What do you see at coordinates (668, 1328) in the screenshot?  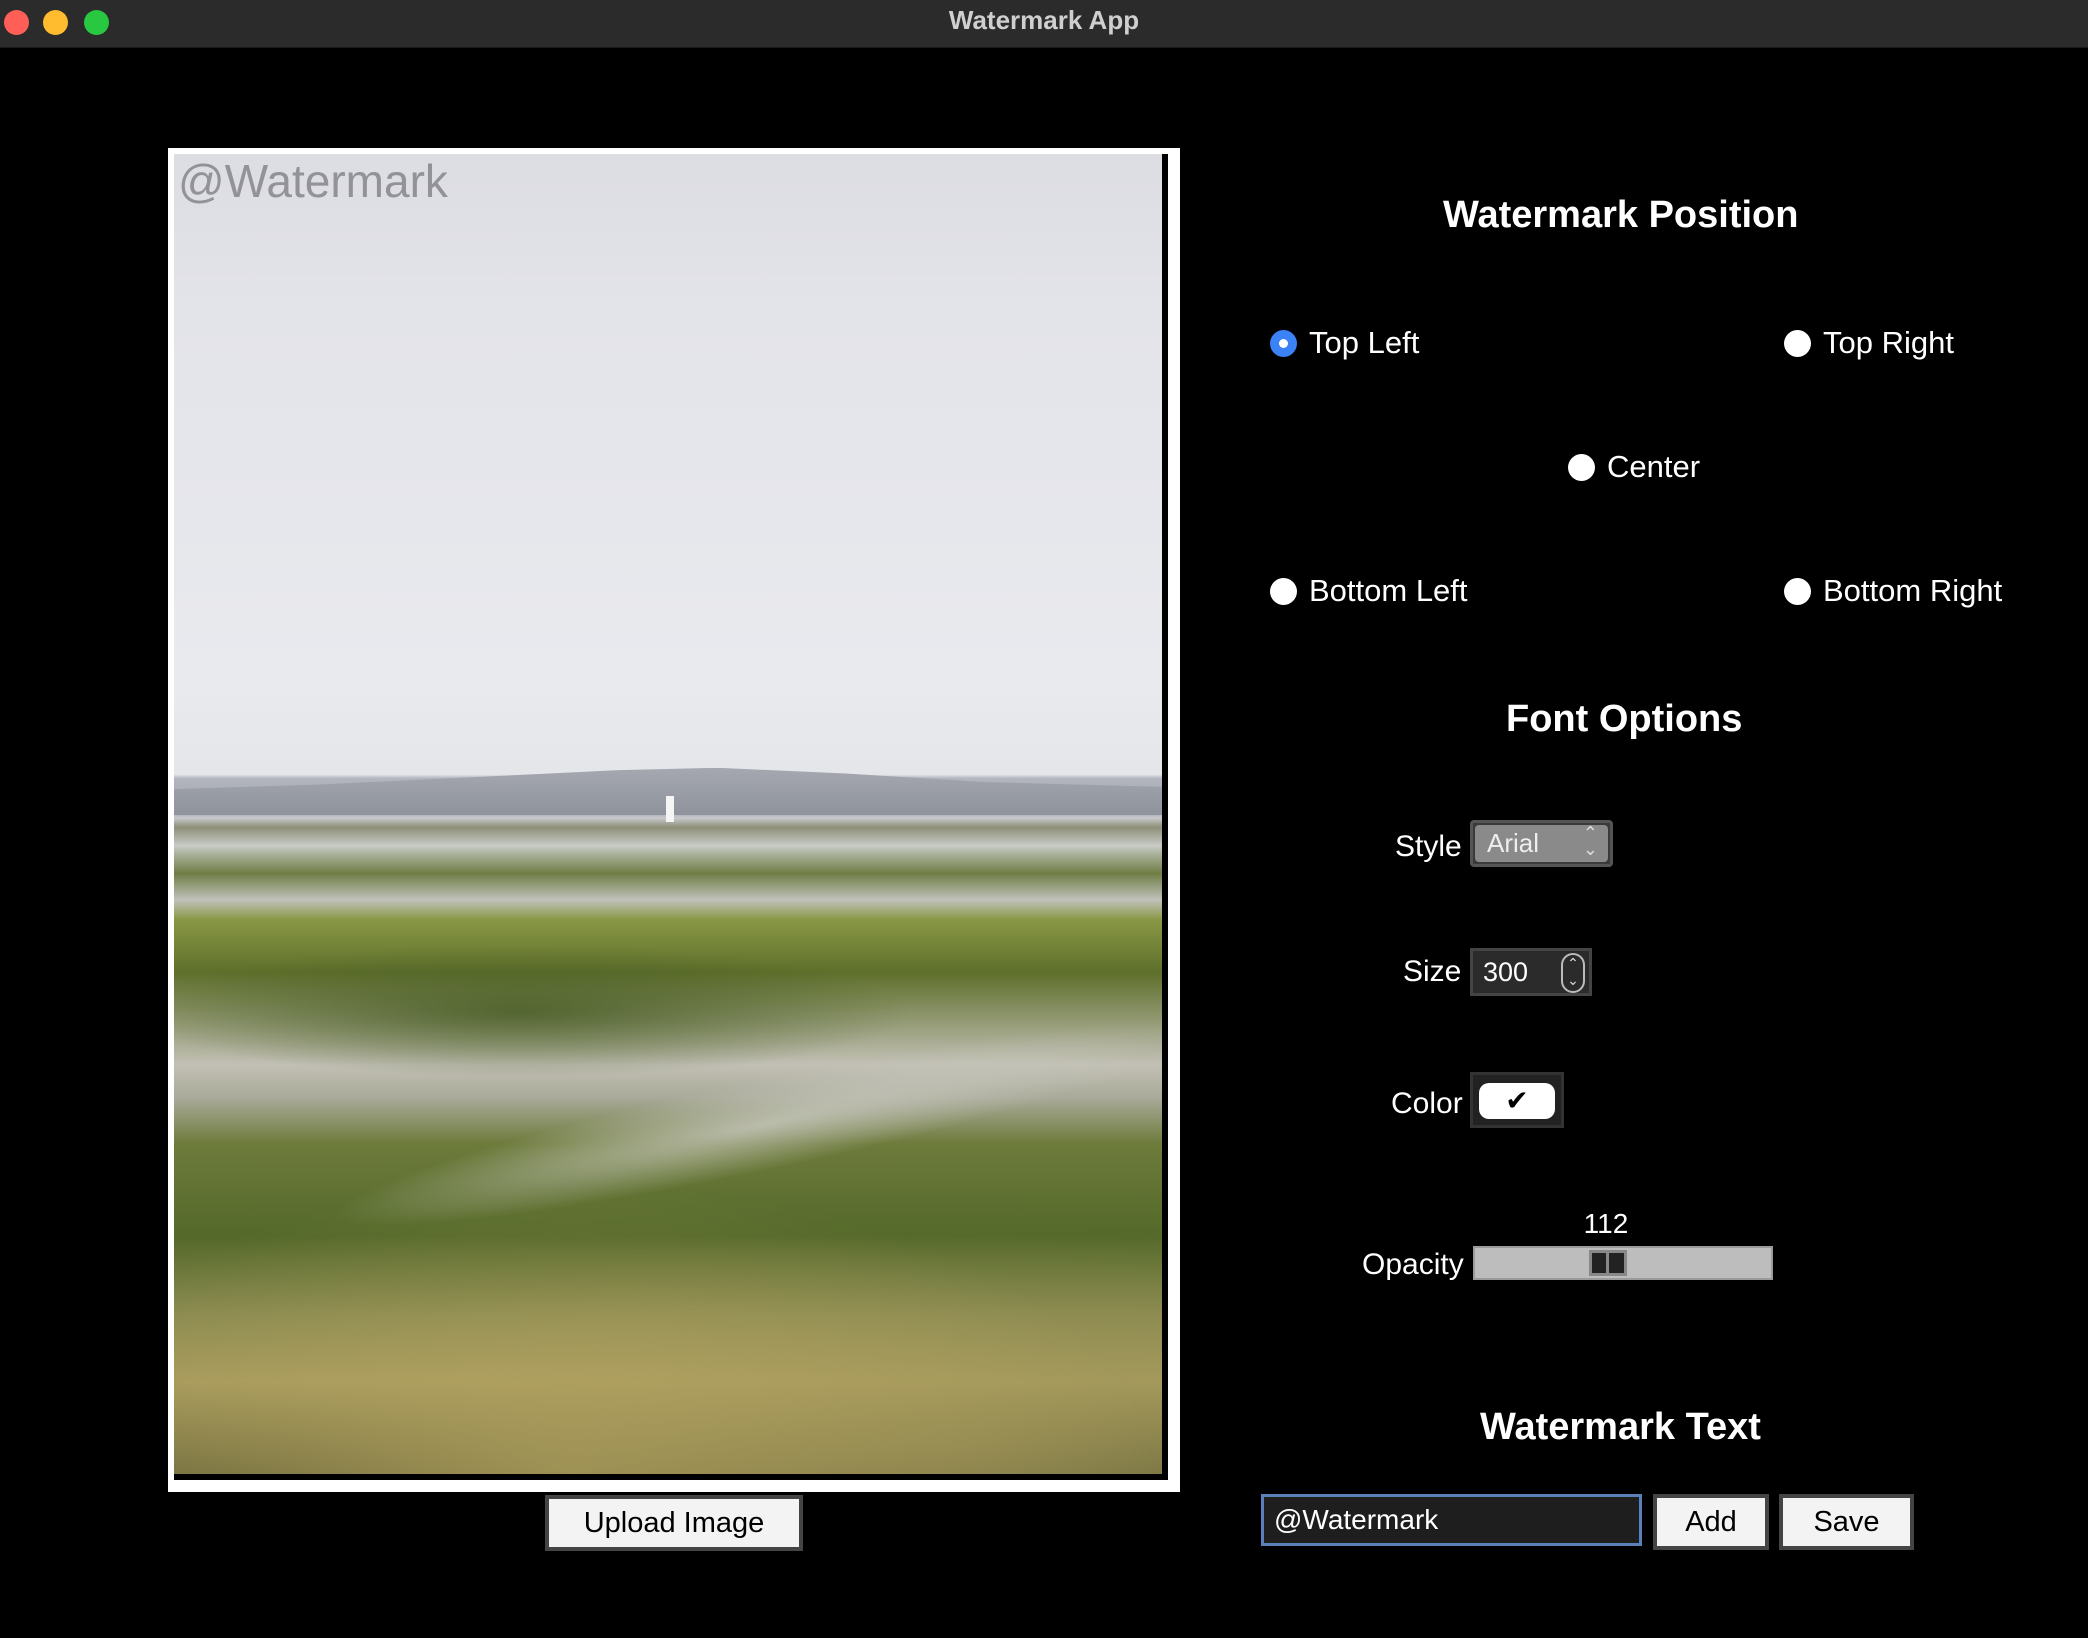 I see `foreground-grass` at bounding box center [668, 1328].